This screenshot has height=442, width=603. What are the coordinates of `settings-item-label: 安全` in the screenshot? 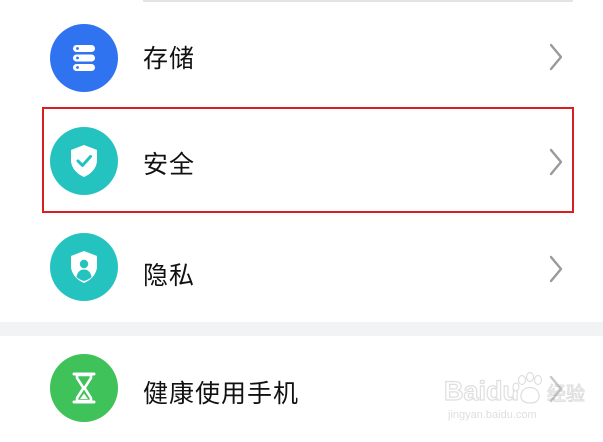 It's located at (169, 164).